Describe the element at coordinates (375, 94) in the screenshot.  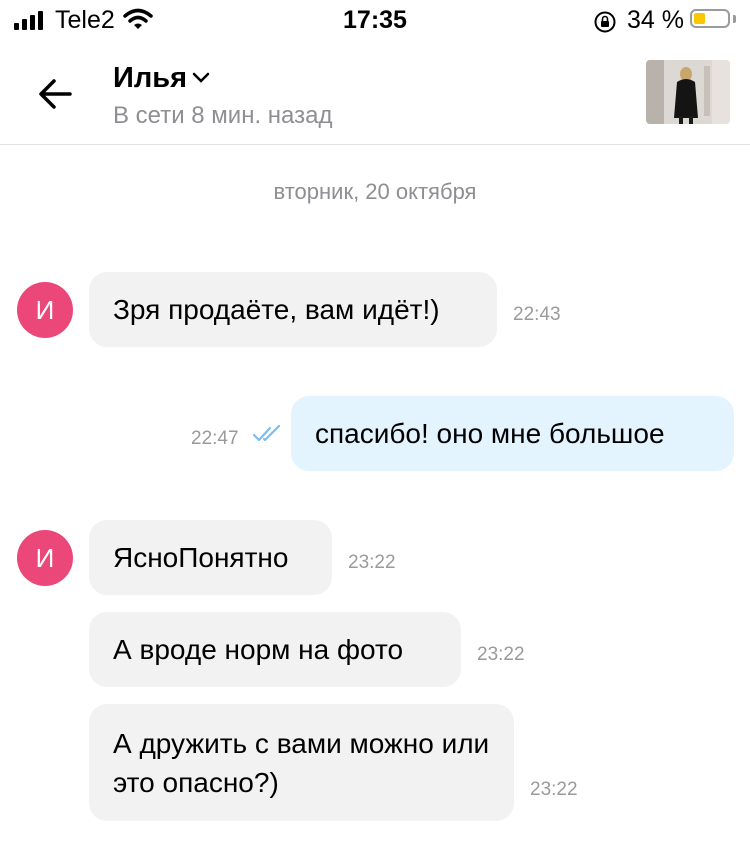
I see `chat-header: Илья В сети 8 мин. назад` at that location.